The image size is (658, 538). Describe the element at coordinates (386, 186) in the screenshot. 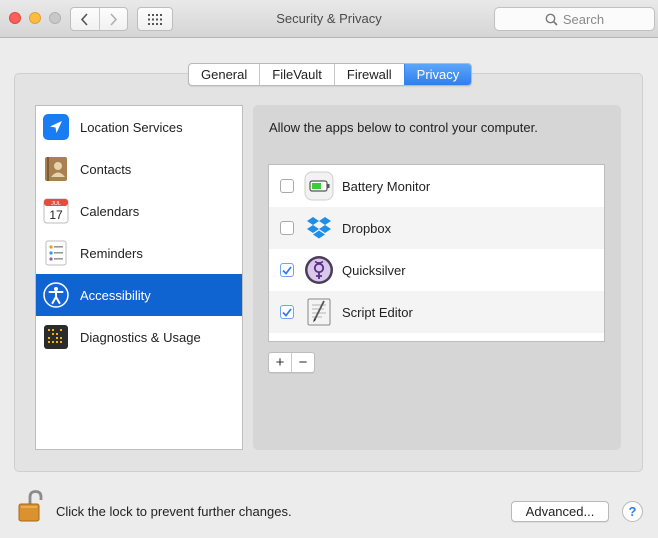

I see `app-name: Battery Monitor` at that location.